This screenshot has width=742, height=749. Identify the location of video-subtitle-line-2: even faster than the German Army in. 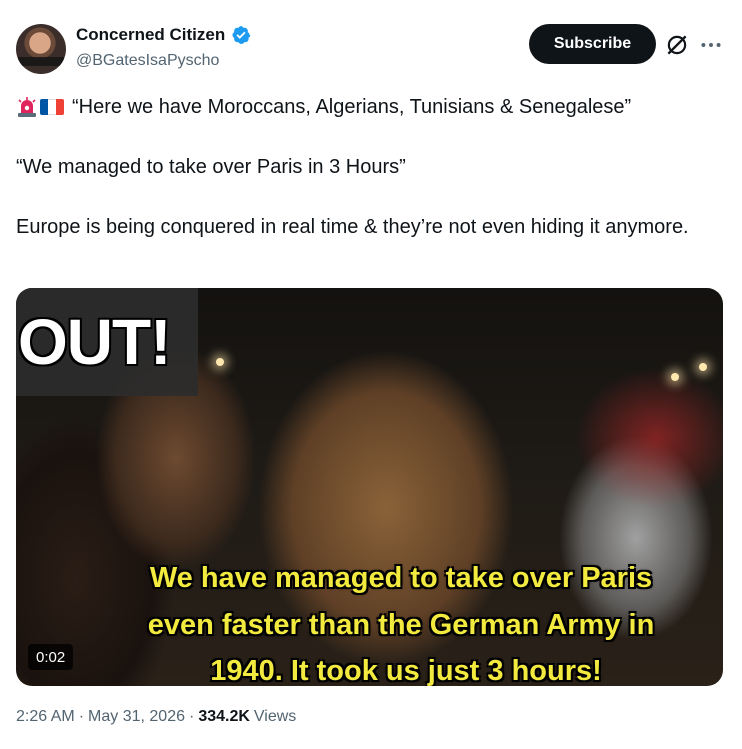
(401, 625).